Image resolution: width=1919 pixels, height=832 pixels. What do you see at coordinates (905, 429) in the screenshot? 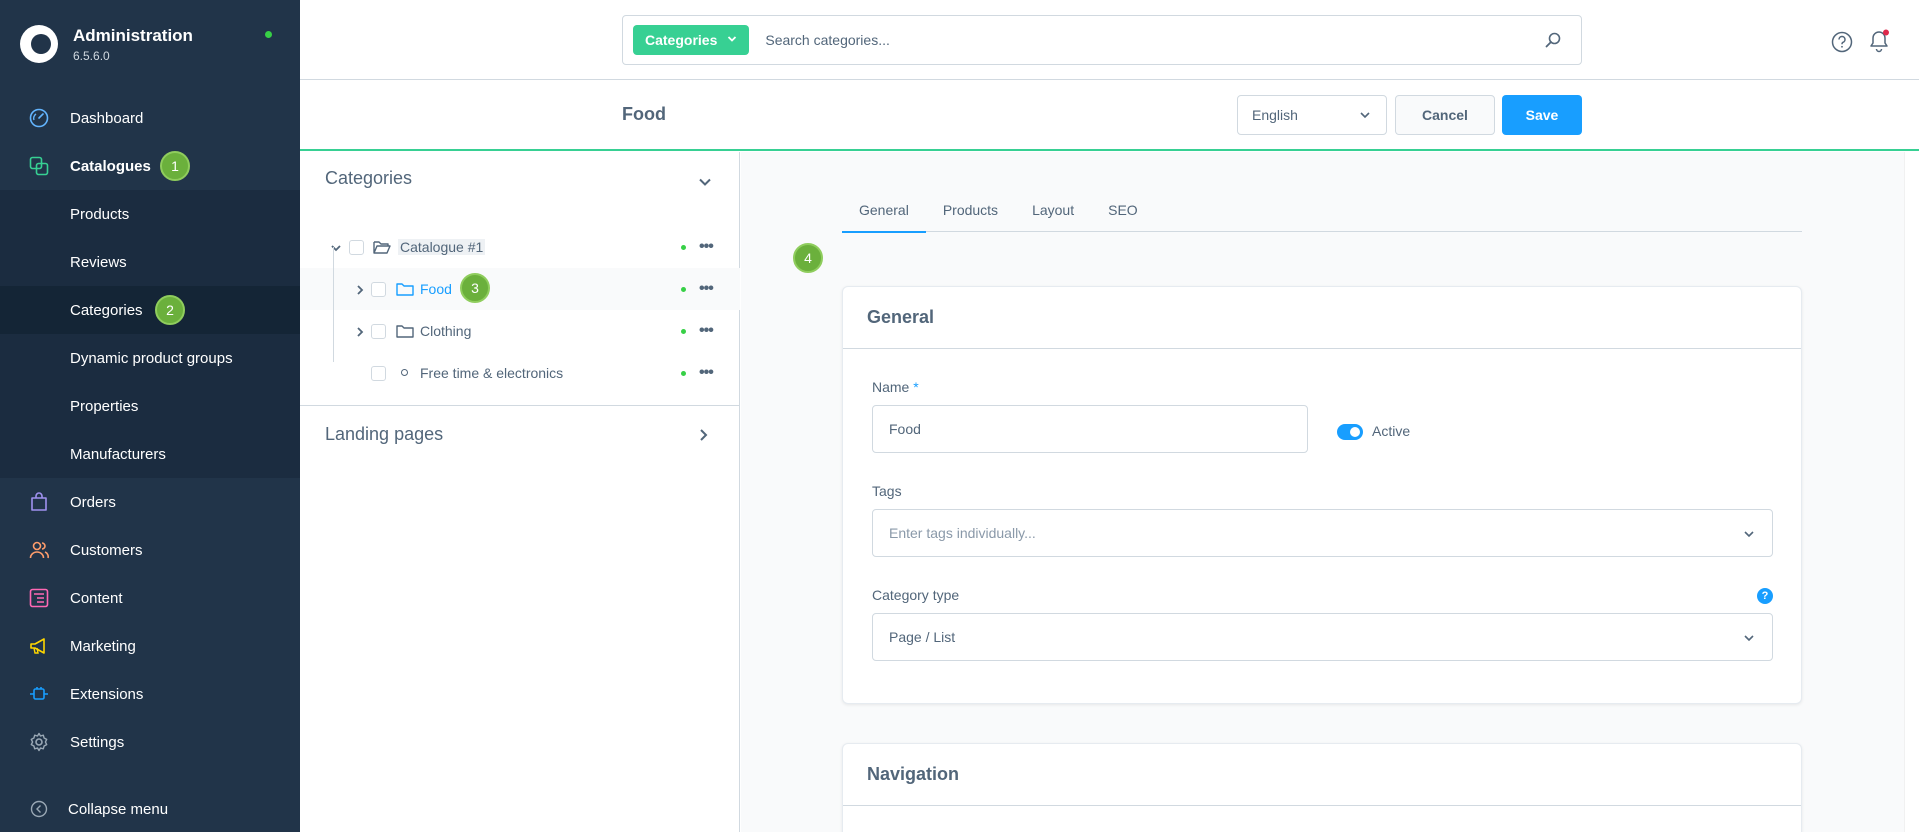
I see `name-value: Food` at bounding box center [905, 429].